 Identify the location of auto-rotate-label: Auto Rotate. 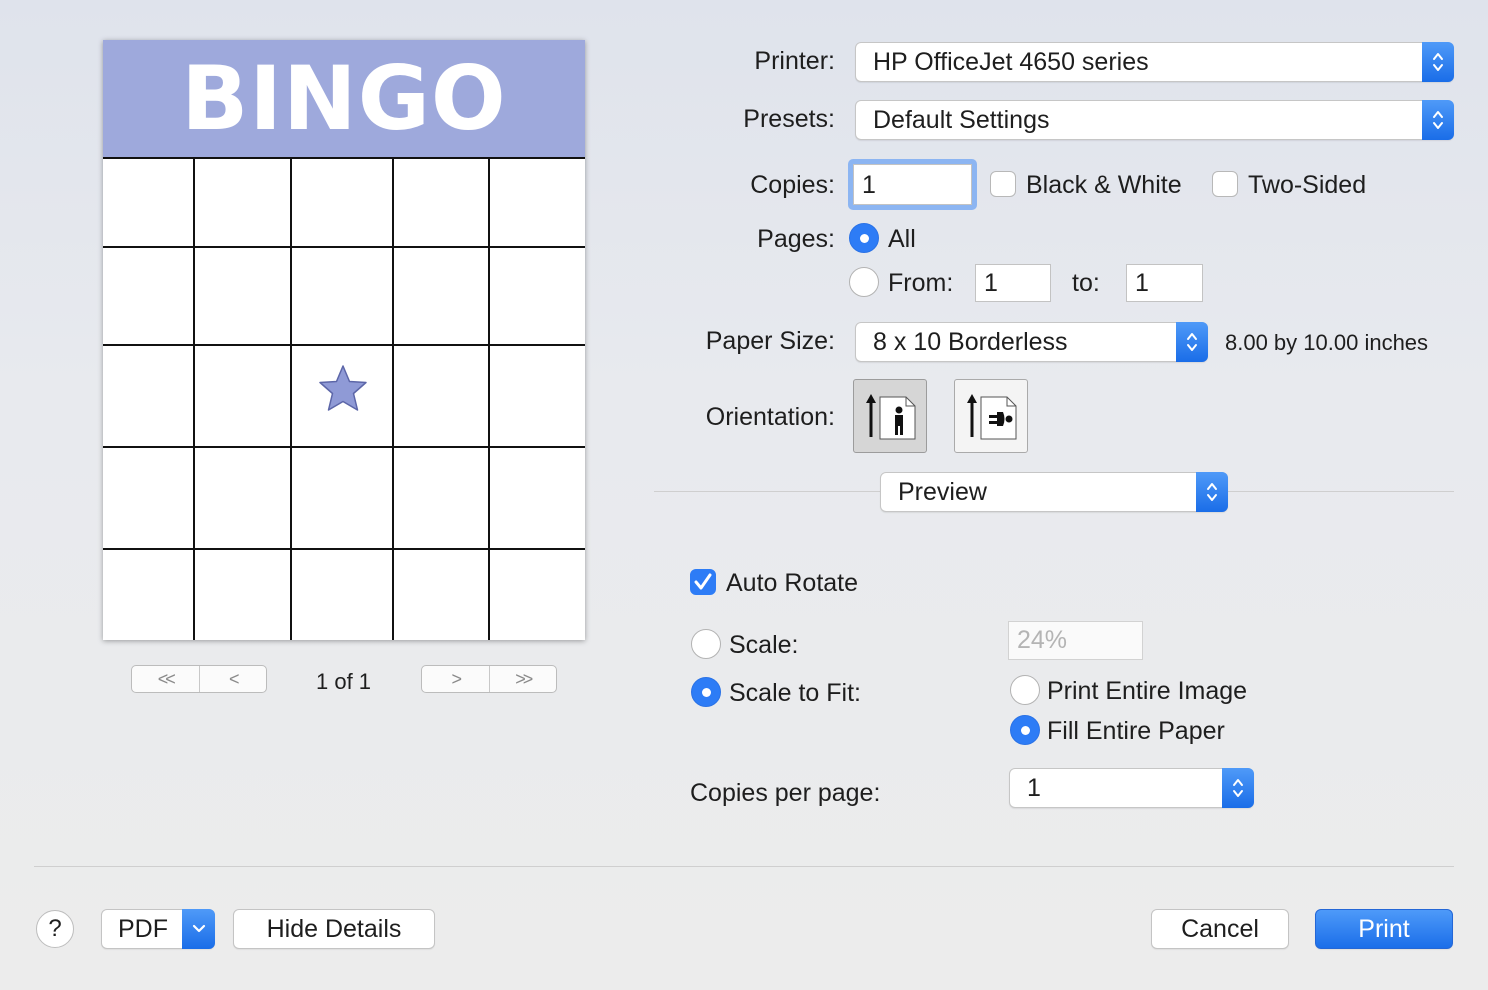
(792, 583).